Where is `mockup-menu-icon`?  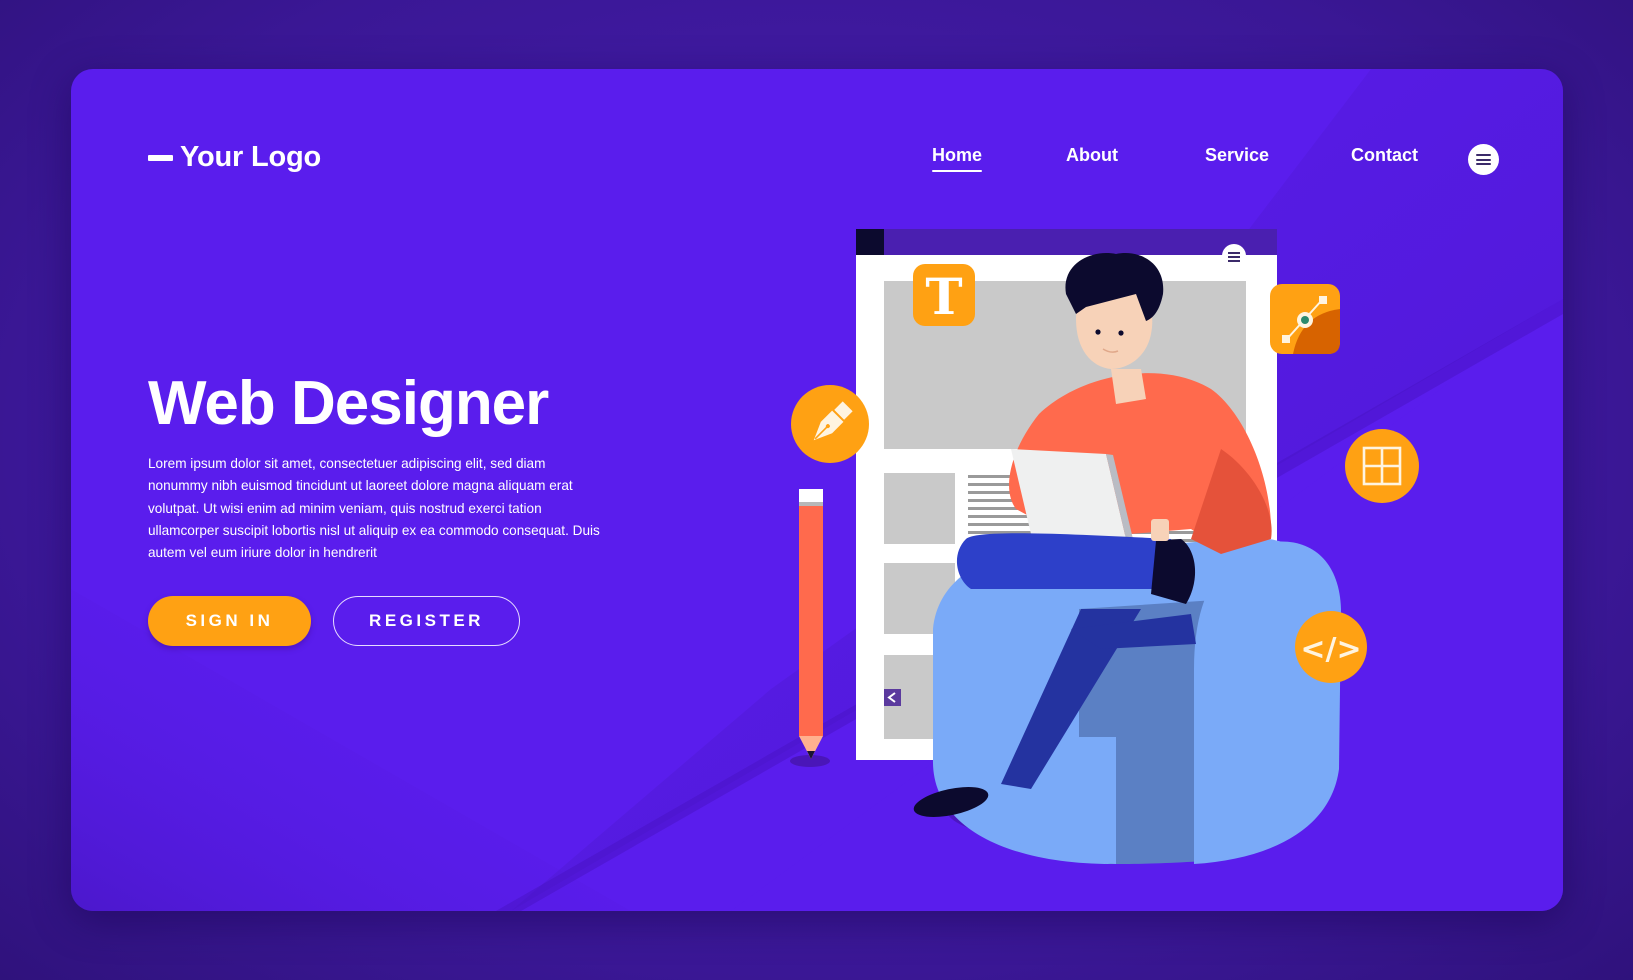 mockup-menu-icon is located at coordinates (1234, 257).